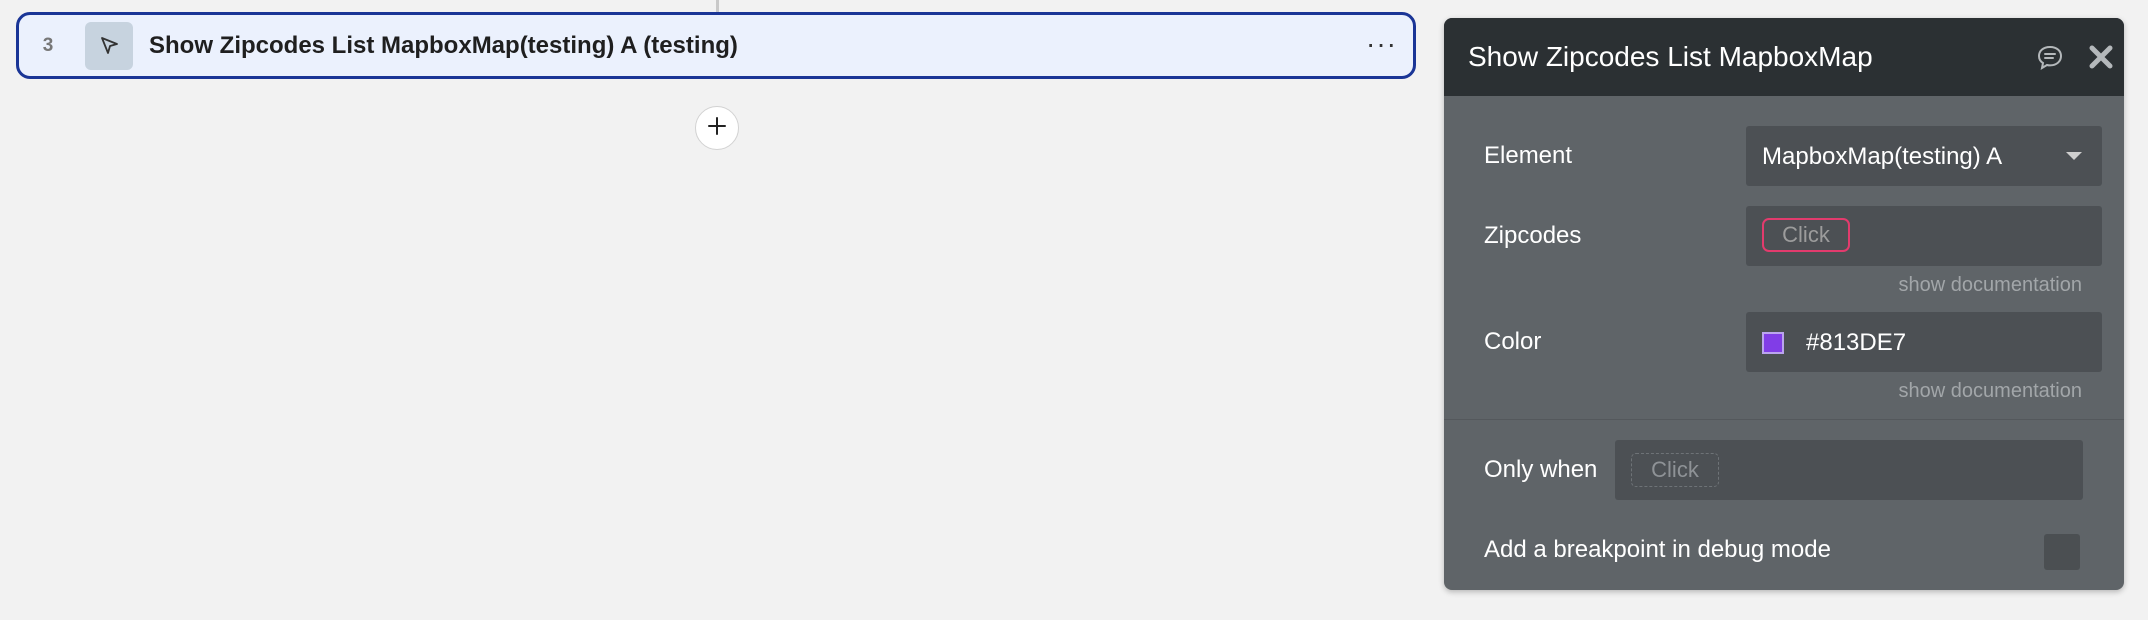 Image resolution: width=2148 pixels, height=620 pixels. What do you see at coordinates (1856, 342) in the screenshot?
I see `color-value: #813DE7` at bounding box center [1856, 342].